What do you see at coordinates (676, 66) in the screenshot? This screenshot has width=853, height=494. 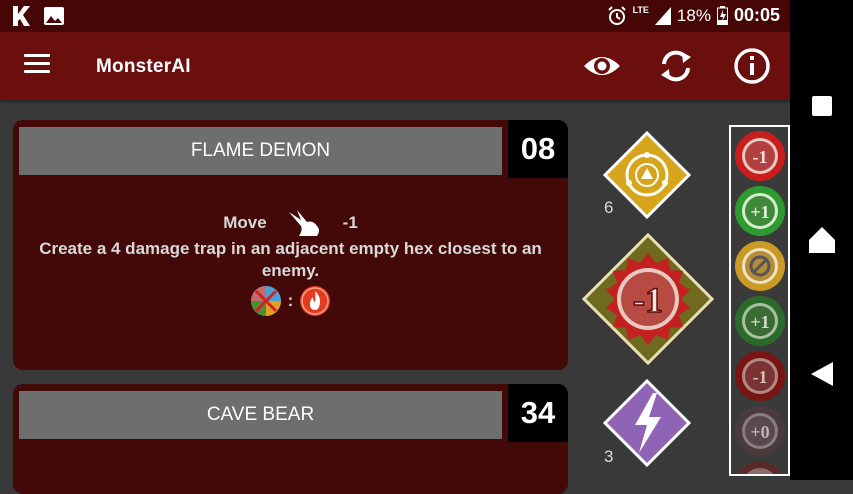 I see `refresh-icon` at bounding box center [676, 66].